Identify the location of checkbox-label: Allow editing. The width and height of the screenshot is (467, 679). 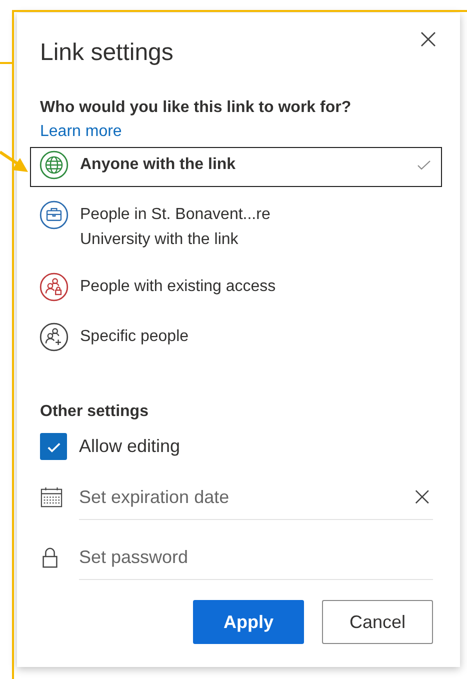
(129, 446).